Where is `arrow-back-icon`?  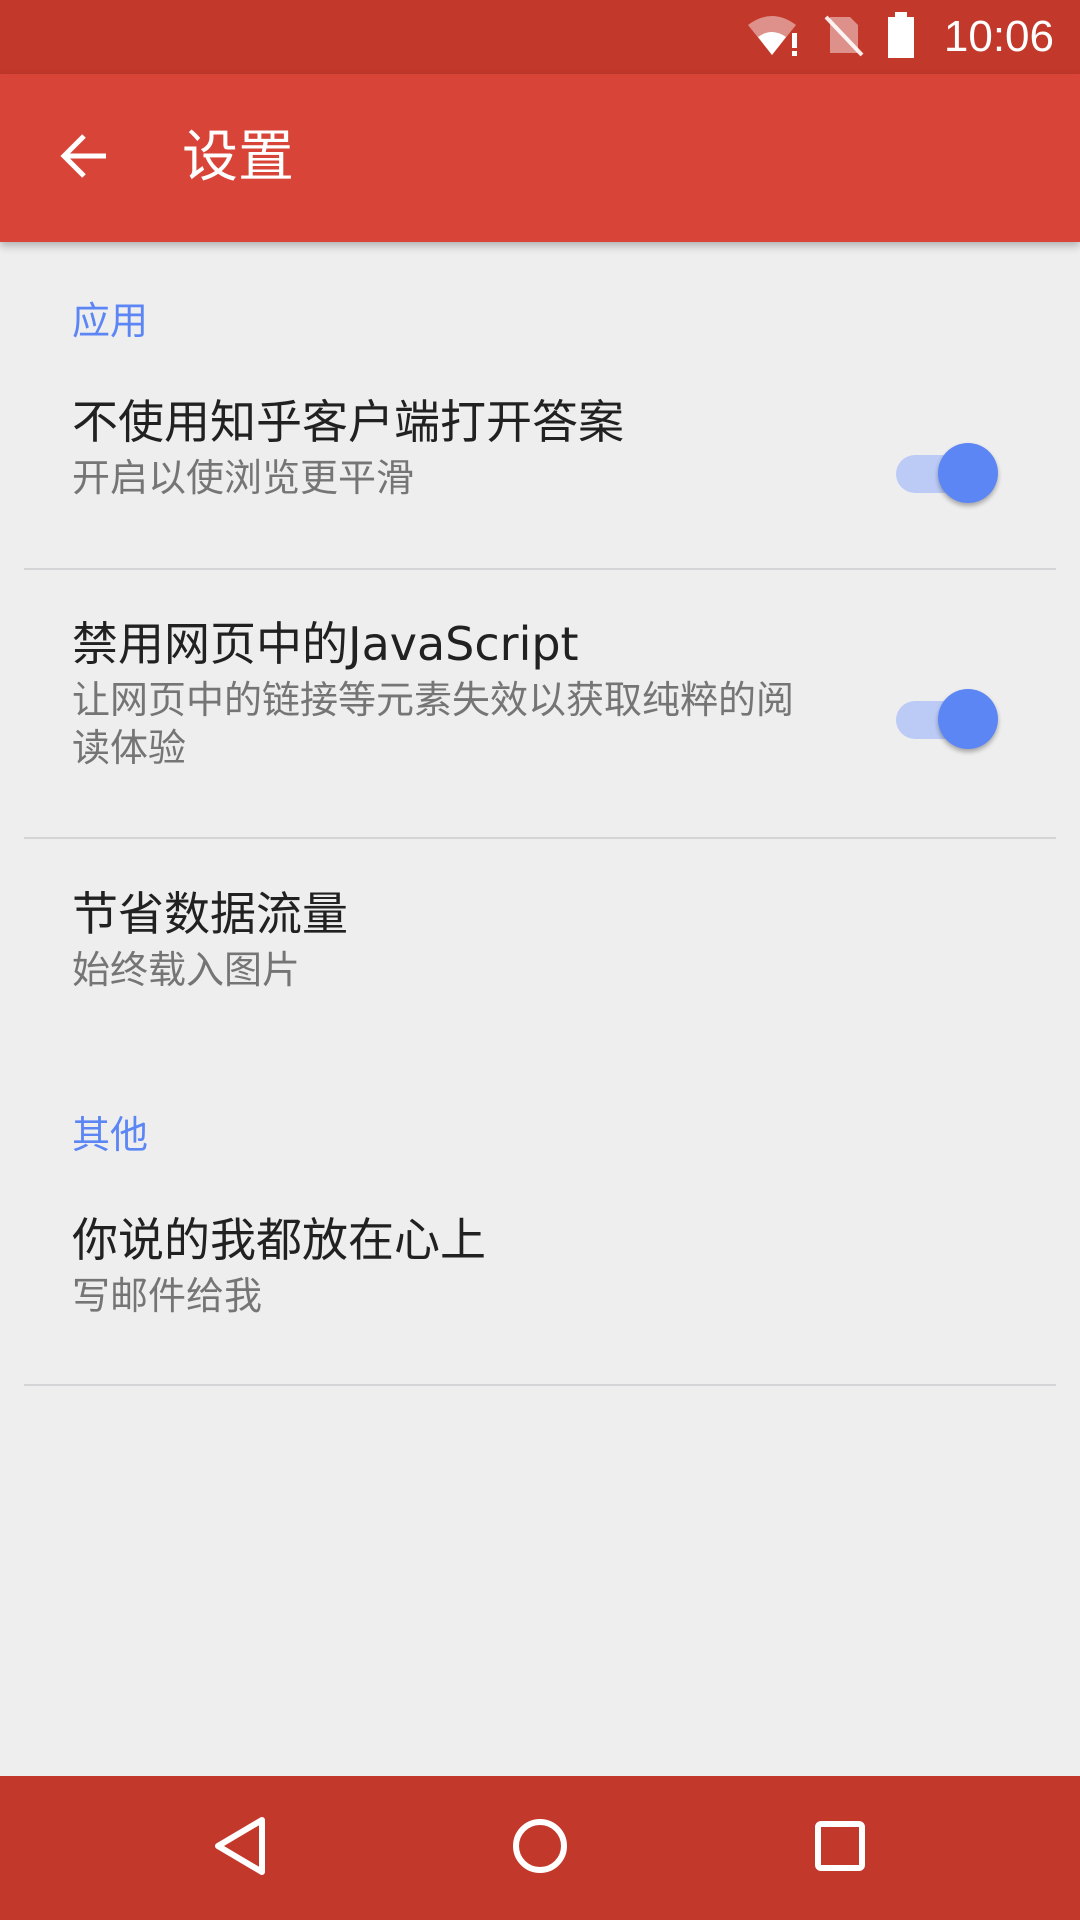 arrow-back-icon is located at coordinates (84, 158).